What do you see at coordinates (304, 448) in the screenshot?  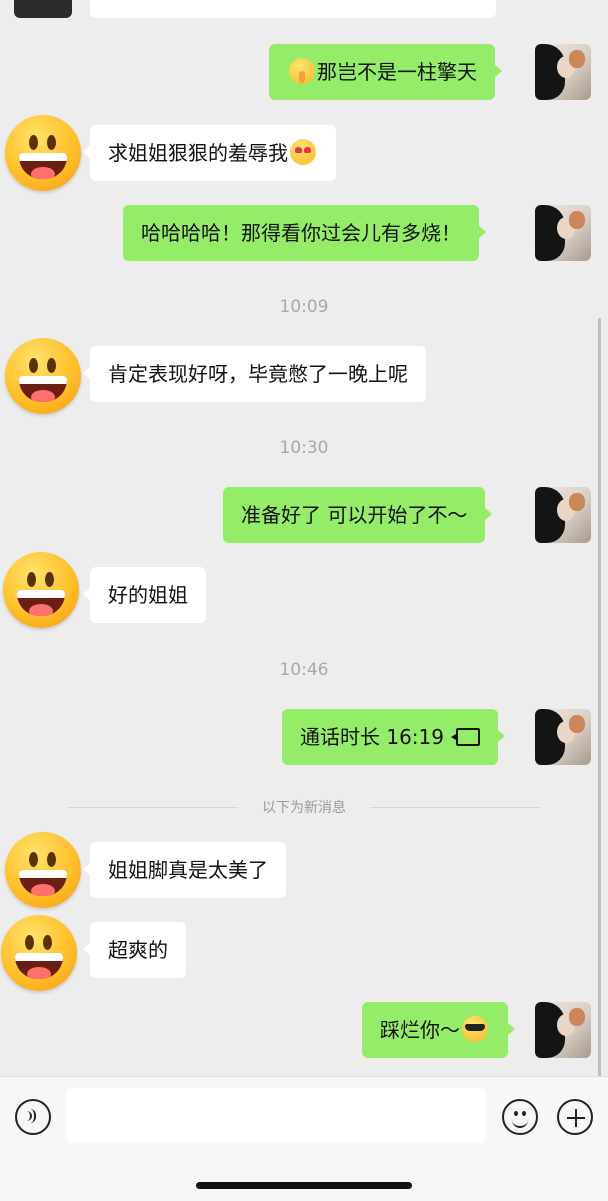 I see `timestamp: 10:30` at bounding box center [304, 448].